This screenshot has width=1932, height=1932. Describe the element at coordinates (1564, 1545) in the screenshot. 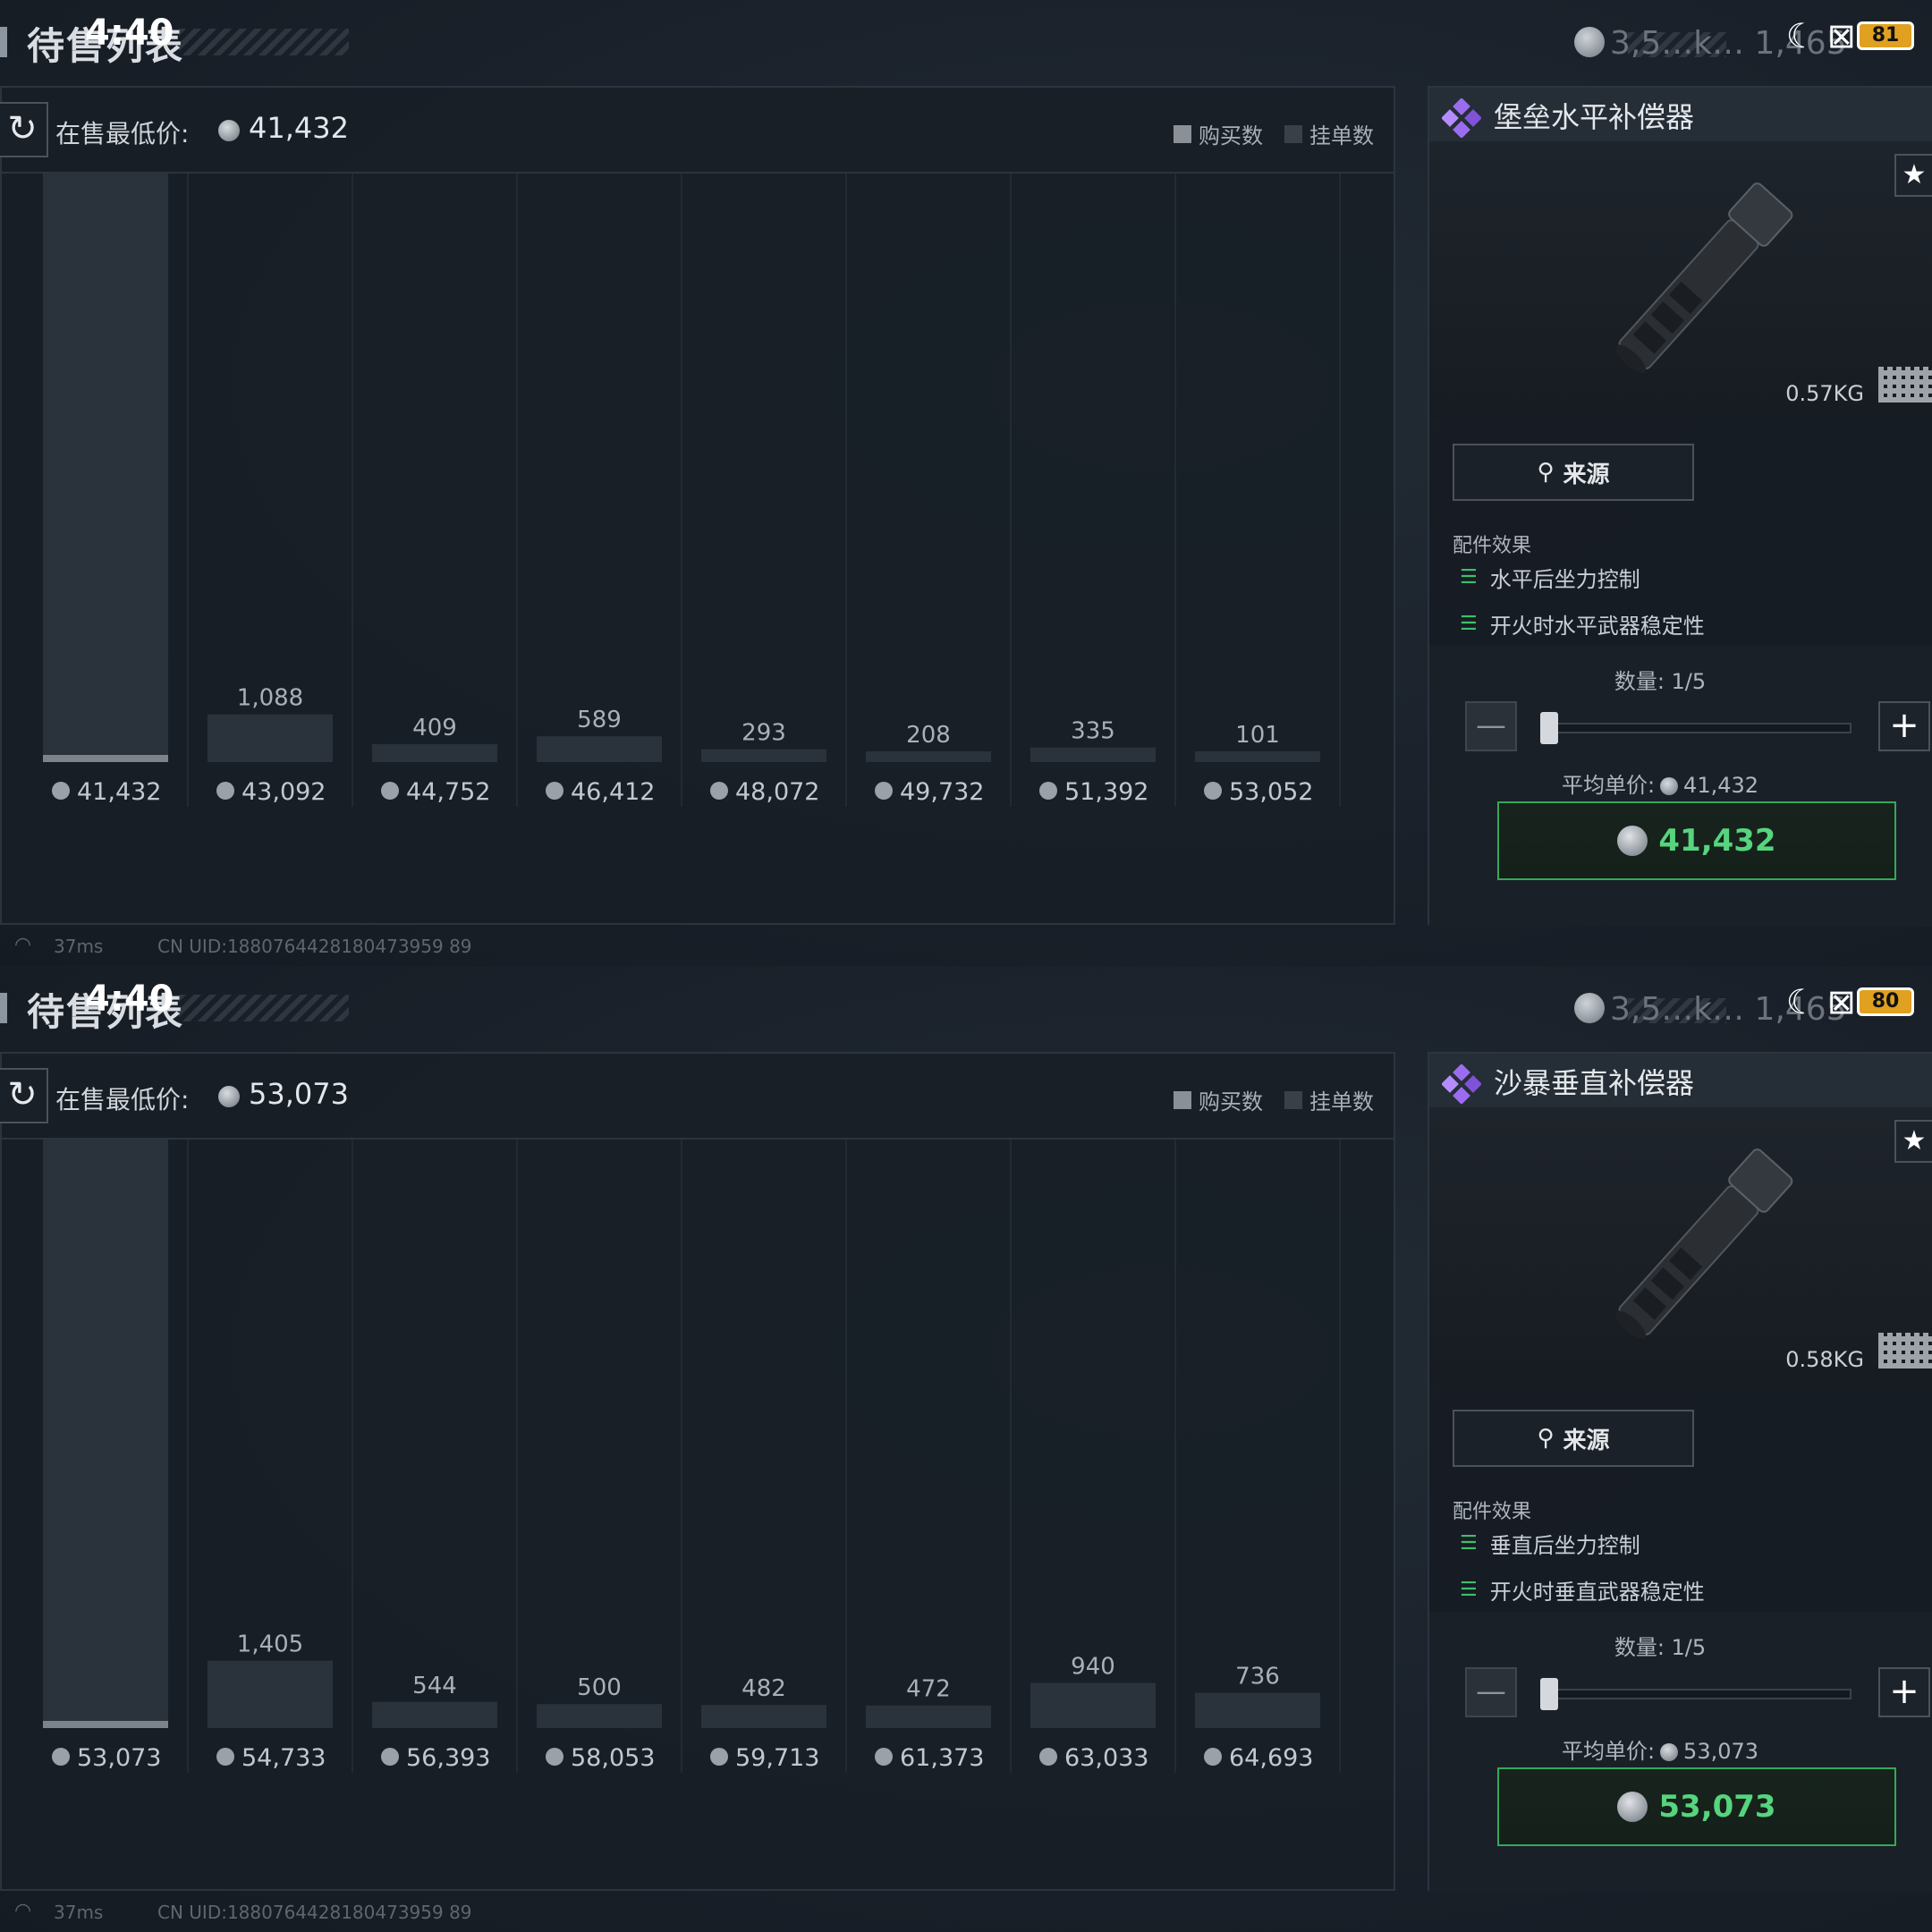

I see `effect-label: 垂直后坐力控制` at that location.